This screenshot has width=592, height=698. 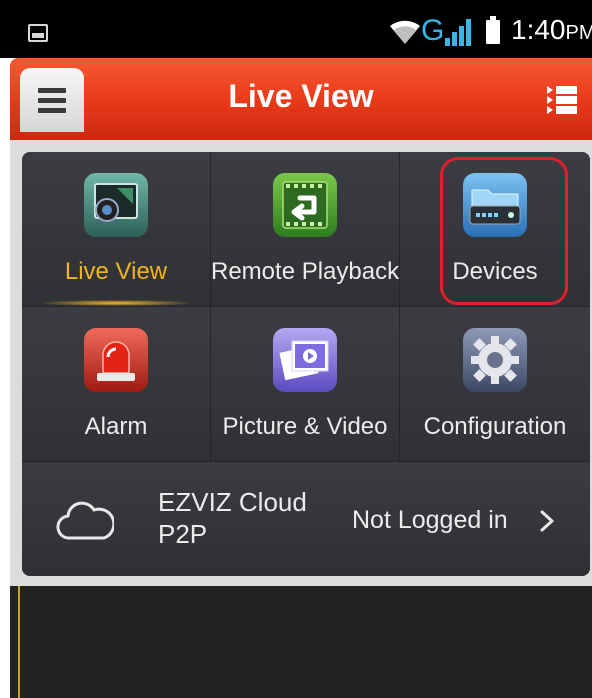 I want to click on tile-label: Configuration, so click(x=495, y=426).